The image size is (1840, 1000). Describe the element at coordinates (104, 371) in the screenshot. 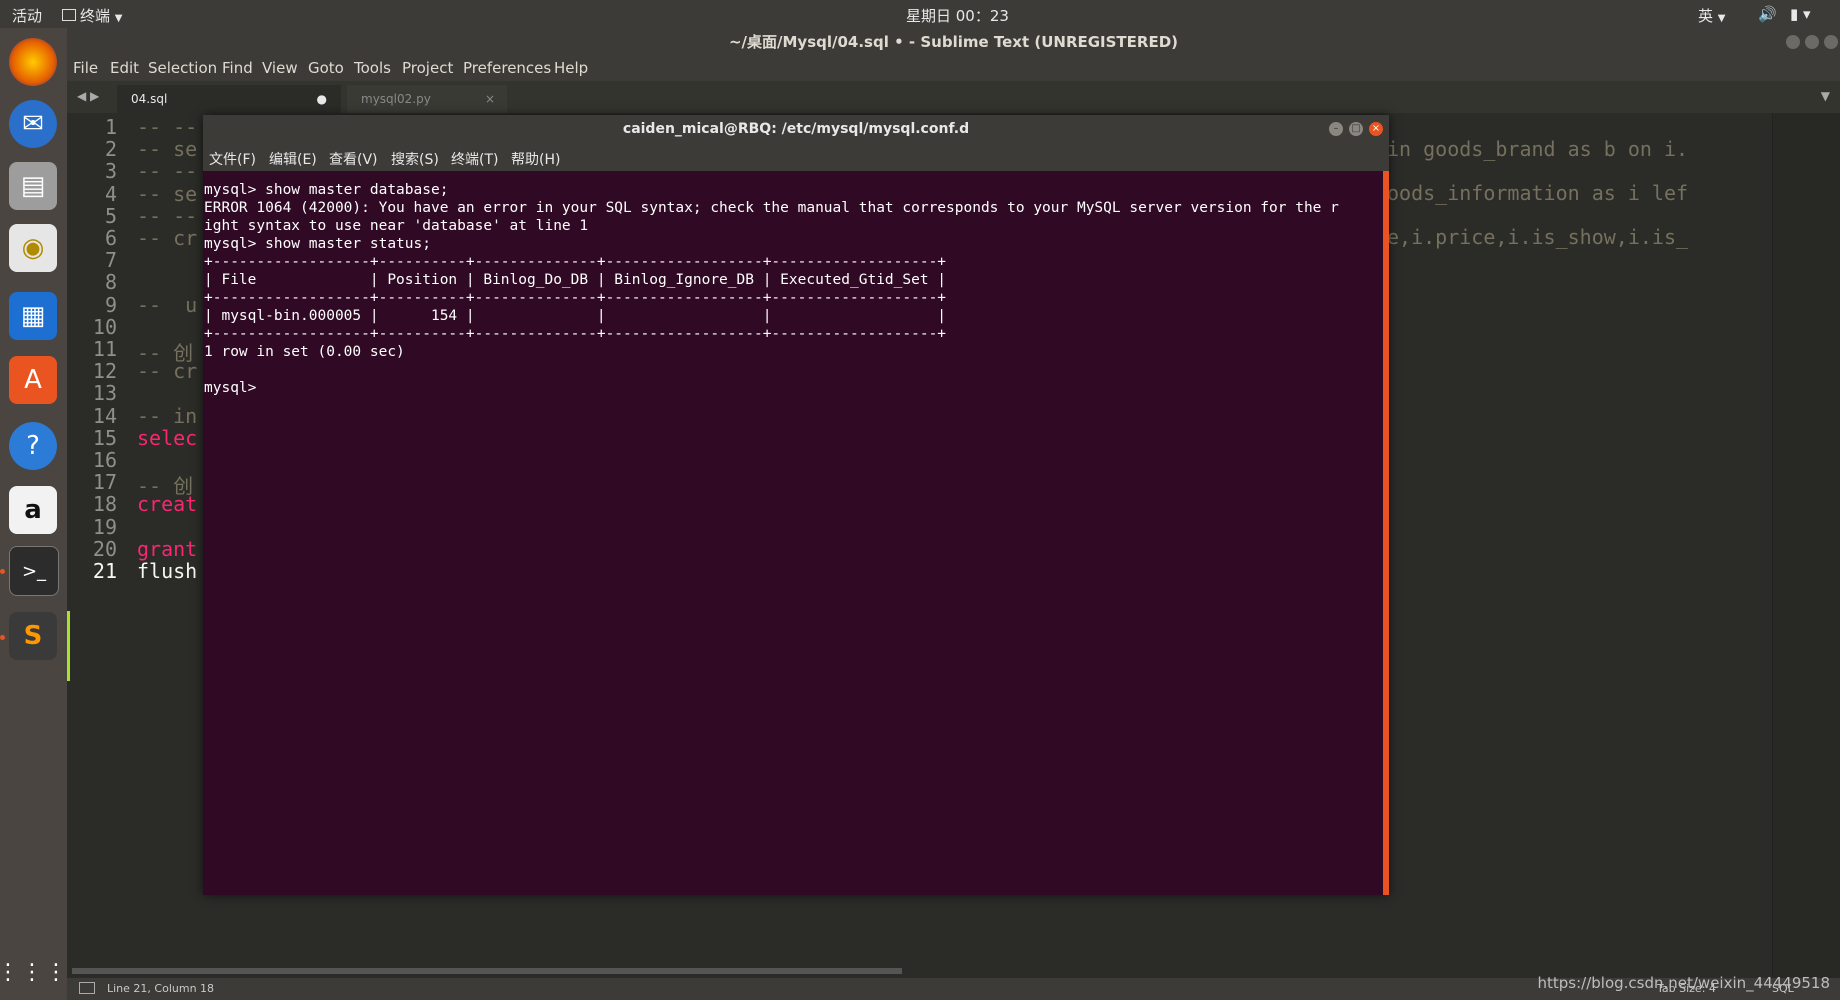

I see `line-number: 12` at that location.